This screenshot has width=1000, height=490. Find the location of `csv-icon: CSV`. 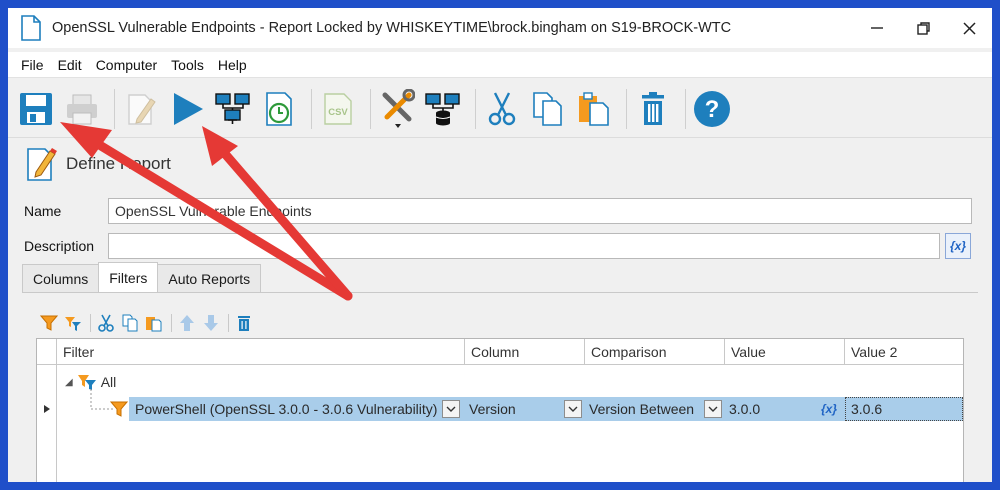

csv-icon: CSV is located at coordinates (338, 108).